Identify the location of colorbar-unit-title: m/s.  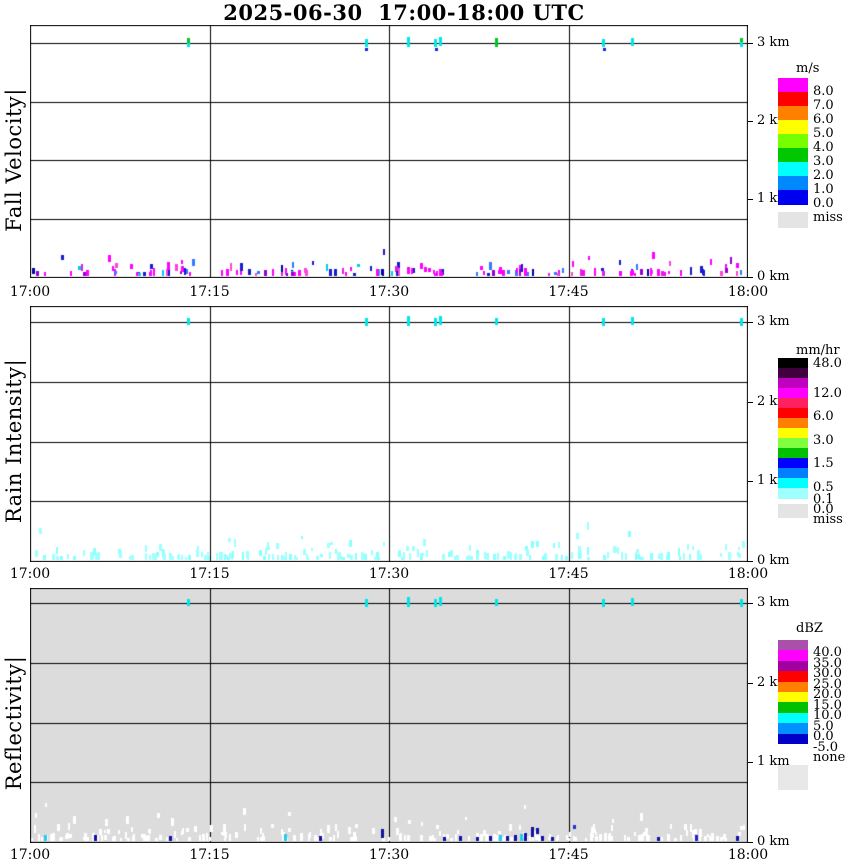
(808, 68).